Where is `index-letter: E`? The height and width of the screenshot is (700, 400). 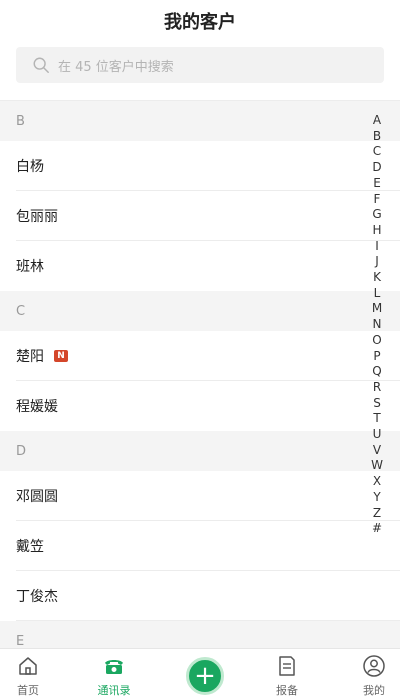 index-letter: E is located at coordinates (377, 184).